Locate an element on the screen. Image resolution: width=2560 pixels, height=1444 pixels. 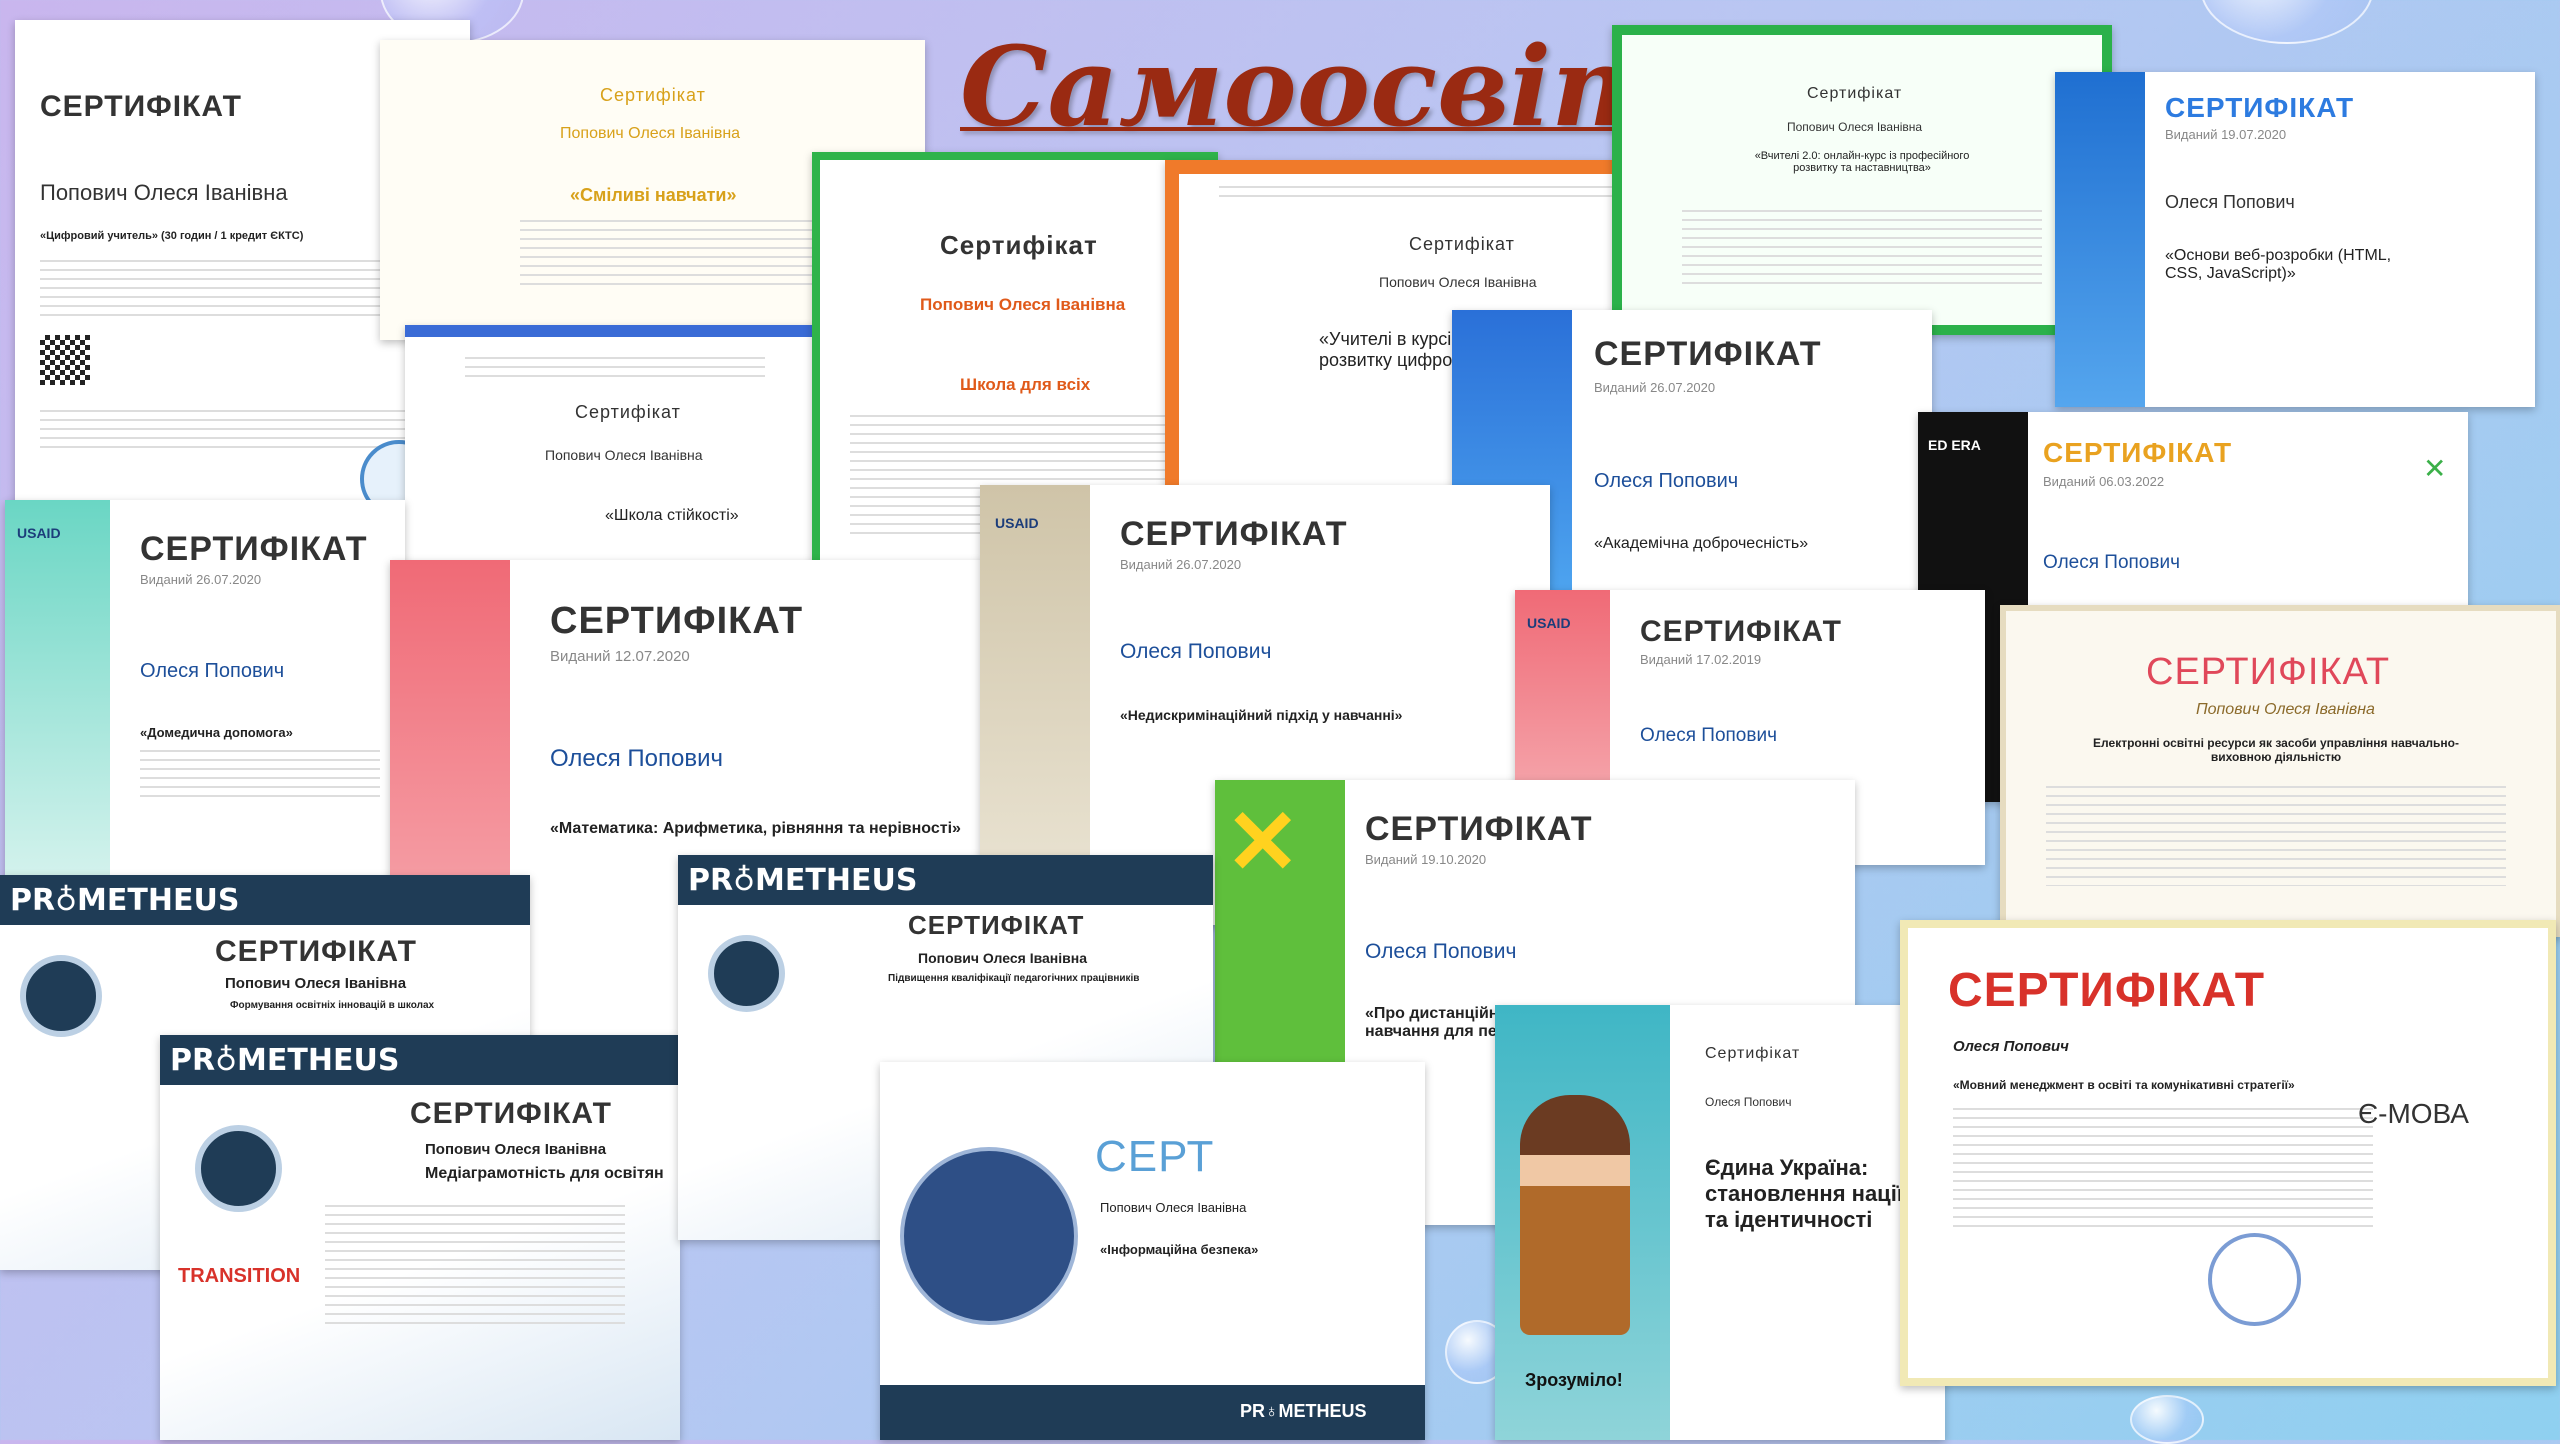
cert-date: Виданий 12.07.2020 is located at coordinates (620, 656).